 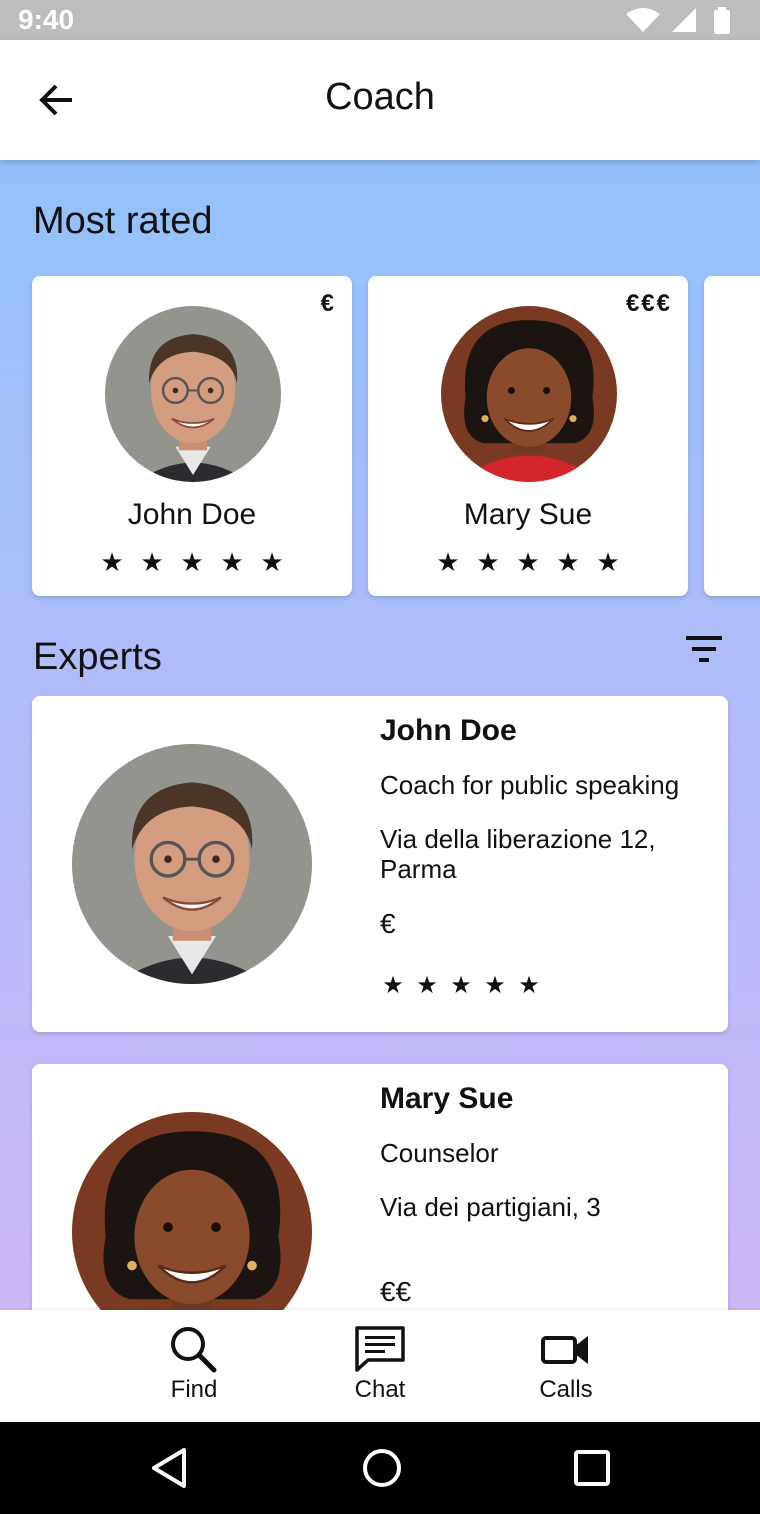 What do you see at coordinates (722, 22) in the screenshot?
I see `battery-icon` at bounding box center [722, 22].